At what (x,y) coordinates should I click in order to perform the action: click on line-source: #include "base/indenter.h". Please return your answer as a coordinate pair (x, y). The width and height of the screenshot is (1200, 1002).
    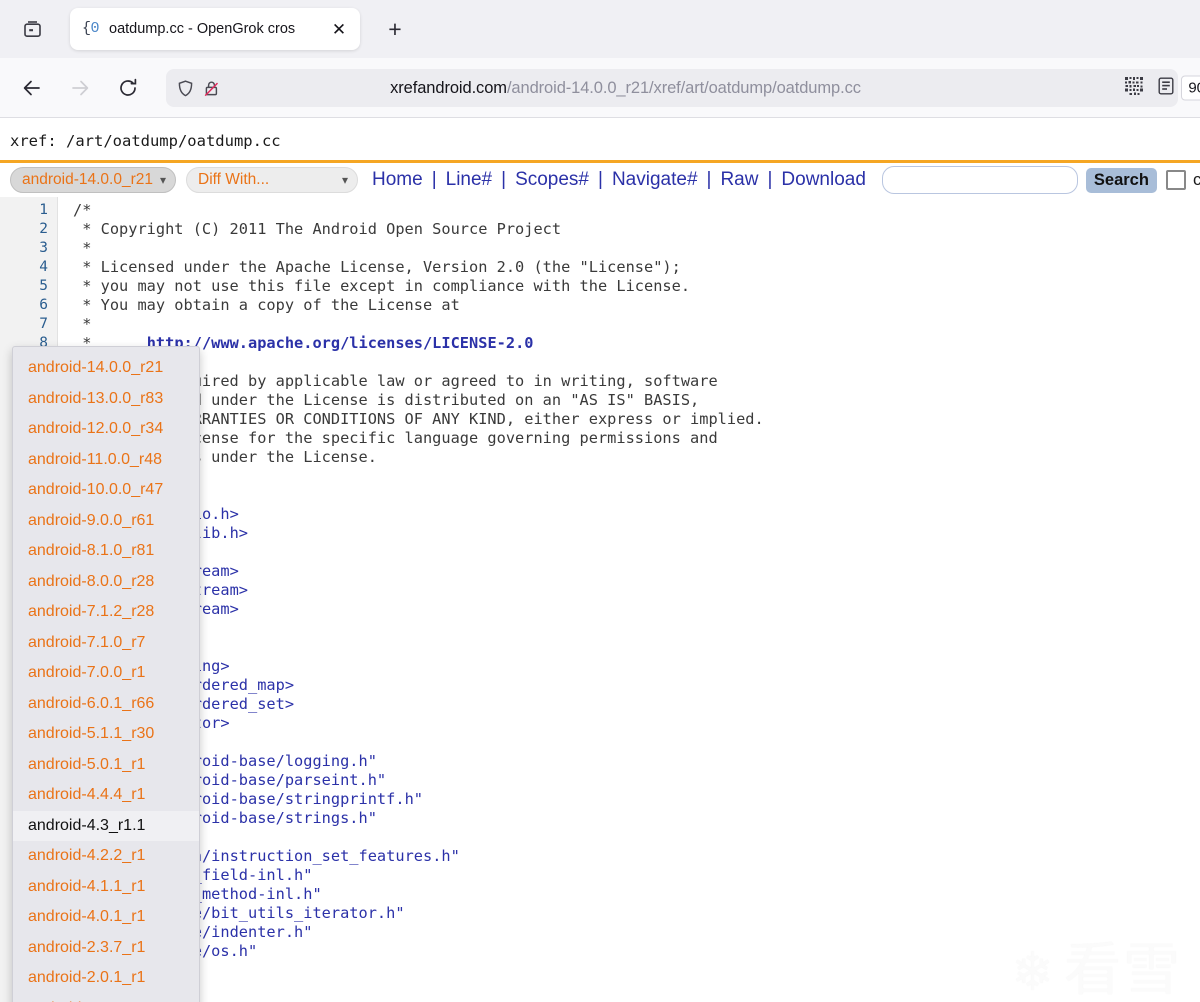
    Looking at the image, I should click on (193, 932).